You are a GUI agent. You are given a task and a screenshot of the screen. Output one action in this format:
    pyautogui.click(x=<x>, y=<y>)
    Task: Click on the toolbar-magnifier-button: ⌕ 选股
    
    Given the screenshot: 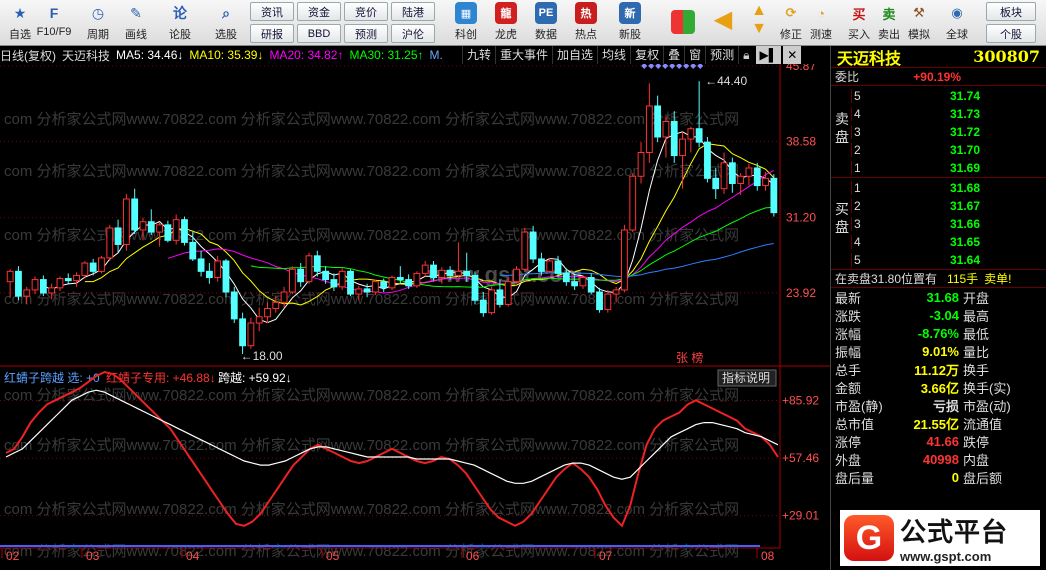 What is the action you would take?
    pyautogui.click(x=226, y=23)
    